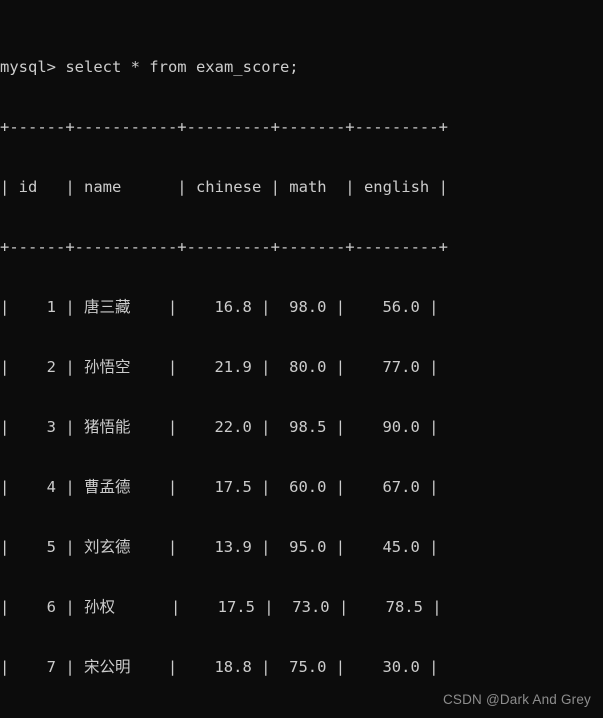 Image resolution: width=603 pixels, height=718 pixels. What do you see at coordinates (219, 367) in the screenshot?
I see `table-row: | 2 | 孙悟空 | 21.9 | 80.0 | 77.0 |` at bounding box center [219, 367].